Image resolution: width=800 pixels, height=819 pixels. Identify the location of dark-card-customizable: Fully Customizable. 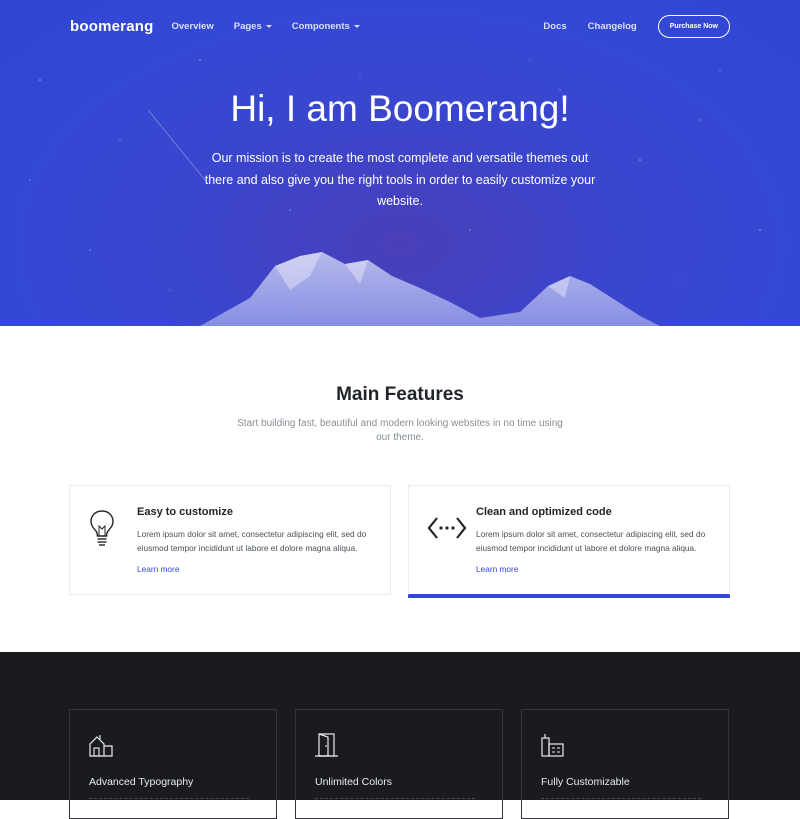
(625, 764).